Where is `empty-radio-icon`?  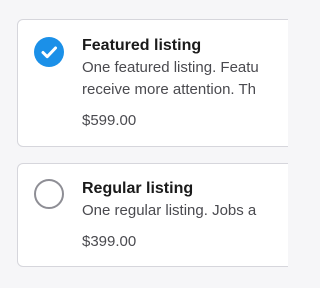 empty-radio-icon is located at coordinates (49, 194).